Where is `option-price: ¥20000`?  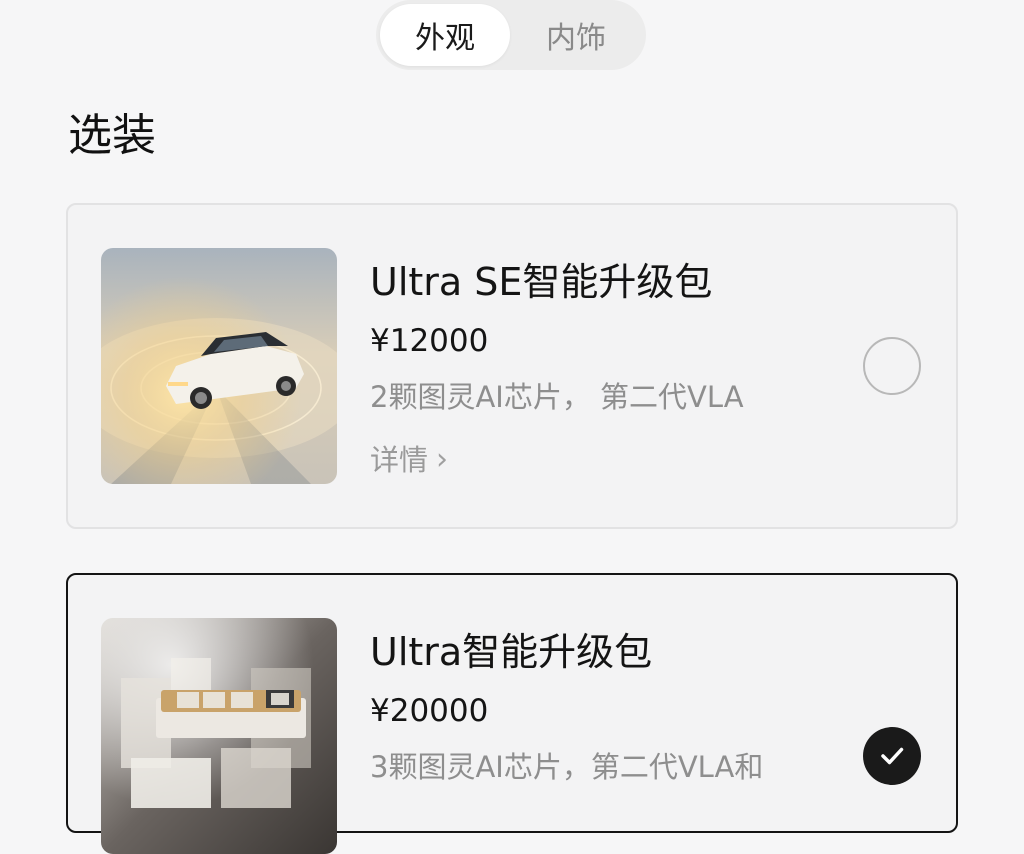
option-price: ¥20000 is located at coordinates (429, 711).